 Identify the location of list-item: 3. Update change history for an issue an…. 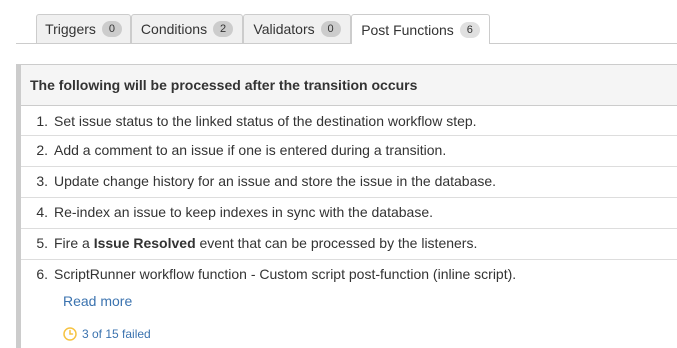
(349, 182).